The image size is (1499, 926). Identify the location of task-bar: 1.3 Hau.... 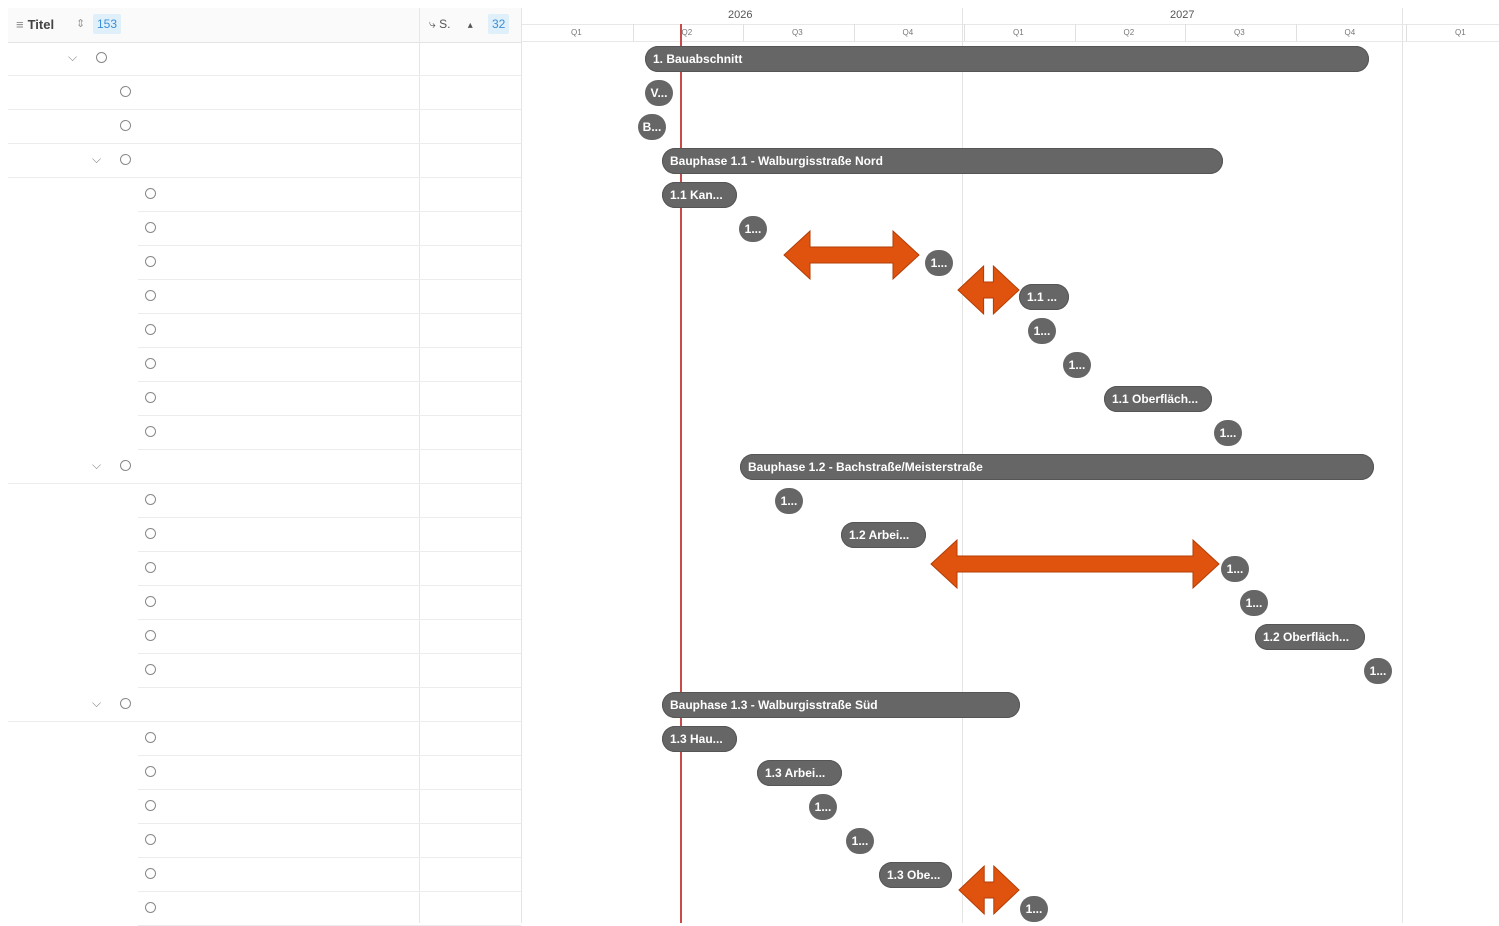
(699, 739).